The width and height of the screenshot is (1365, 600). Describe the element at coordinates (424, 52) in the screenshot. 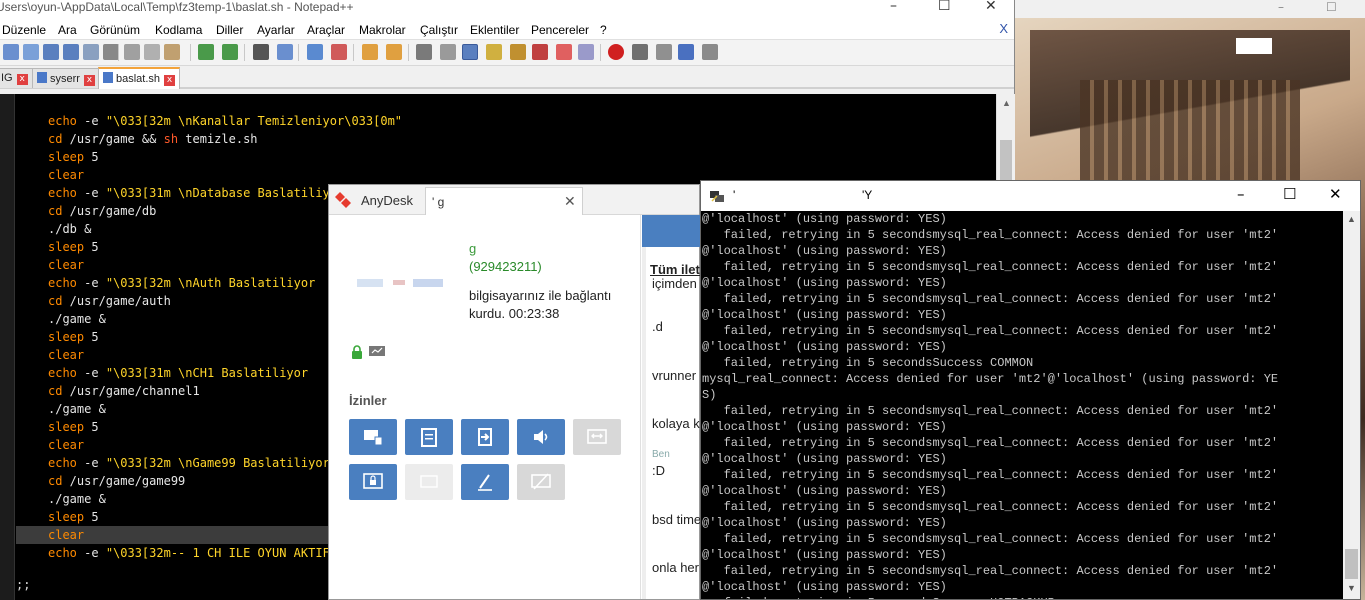

I see `word-wrap-icon` at that location.